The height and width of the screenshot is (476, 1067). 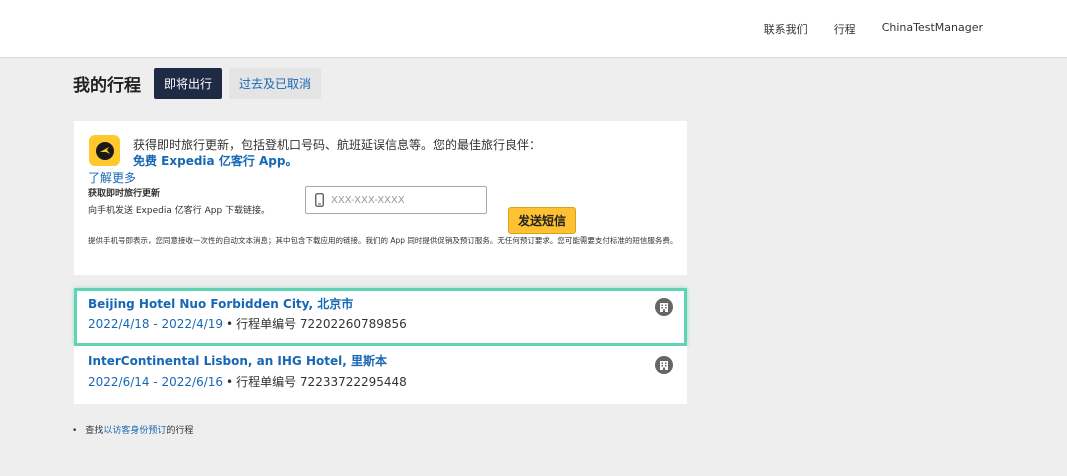 I want to click on tab-past-cancelled: 过去及已取消, so click(x=275, y=83).